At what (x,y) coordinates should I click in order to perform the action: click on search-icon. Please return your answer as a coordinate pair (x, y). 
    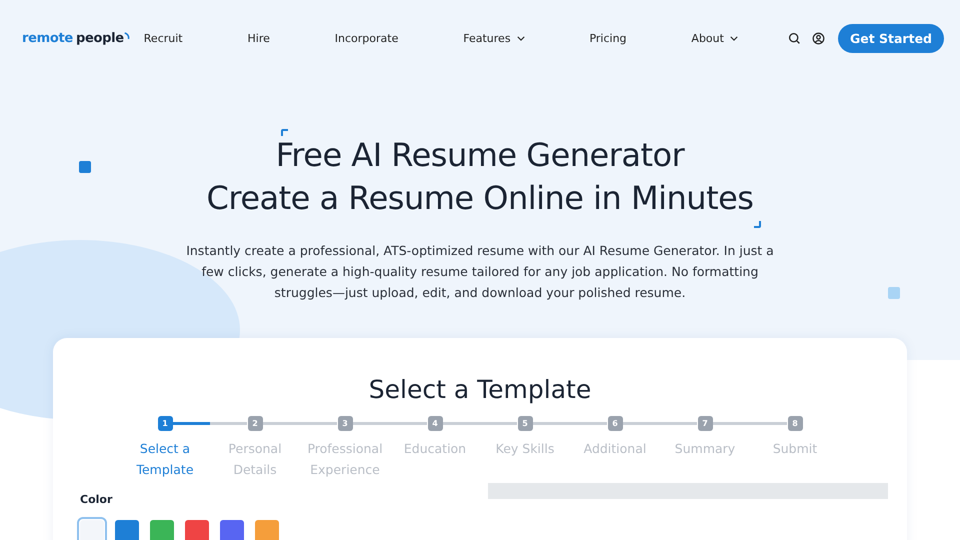
    Looking at the image, I should click on (794, 38).